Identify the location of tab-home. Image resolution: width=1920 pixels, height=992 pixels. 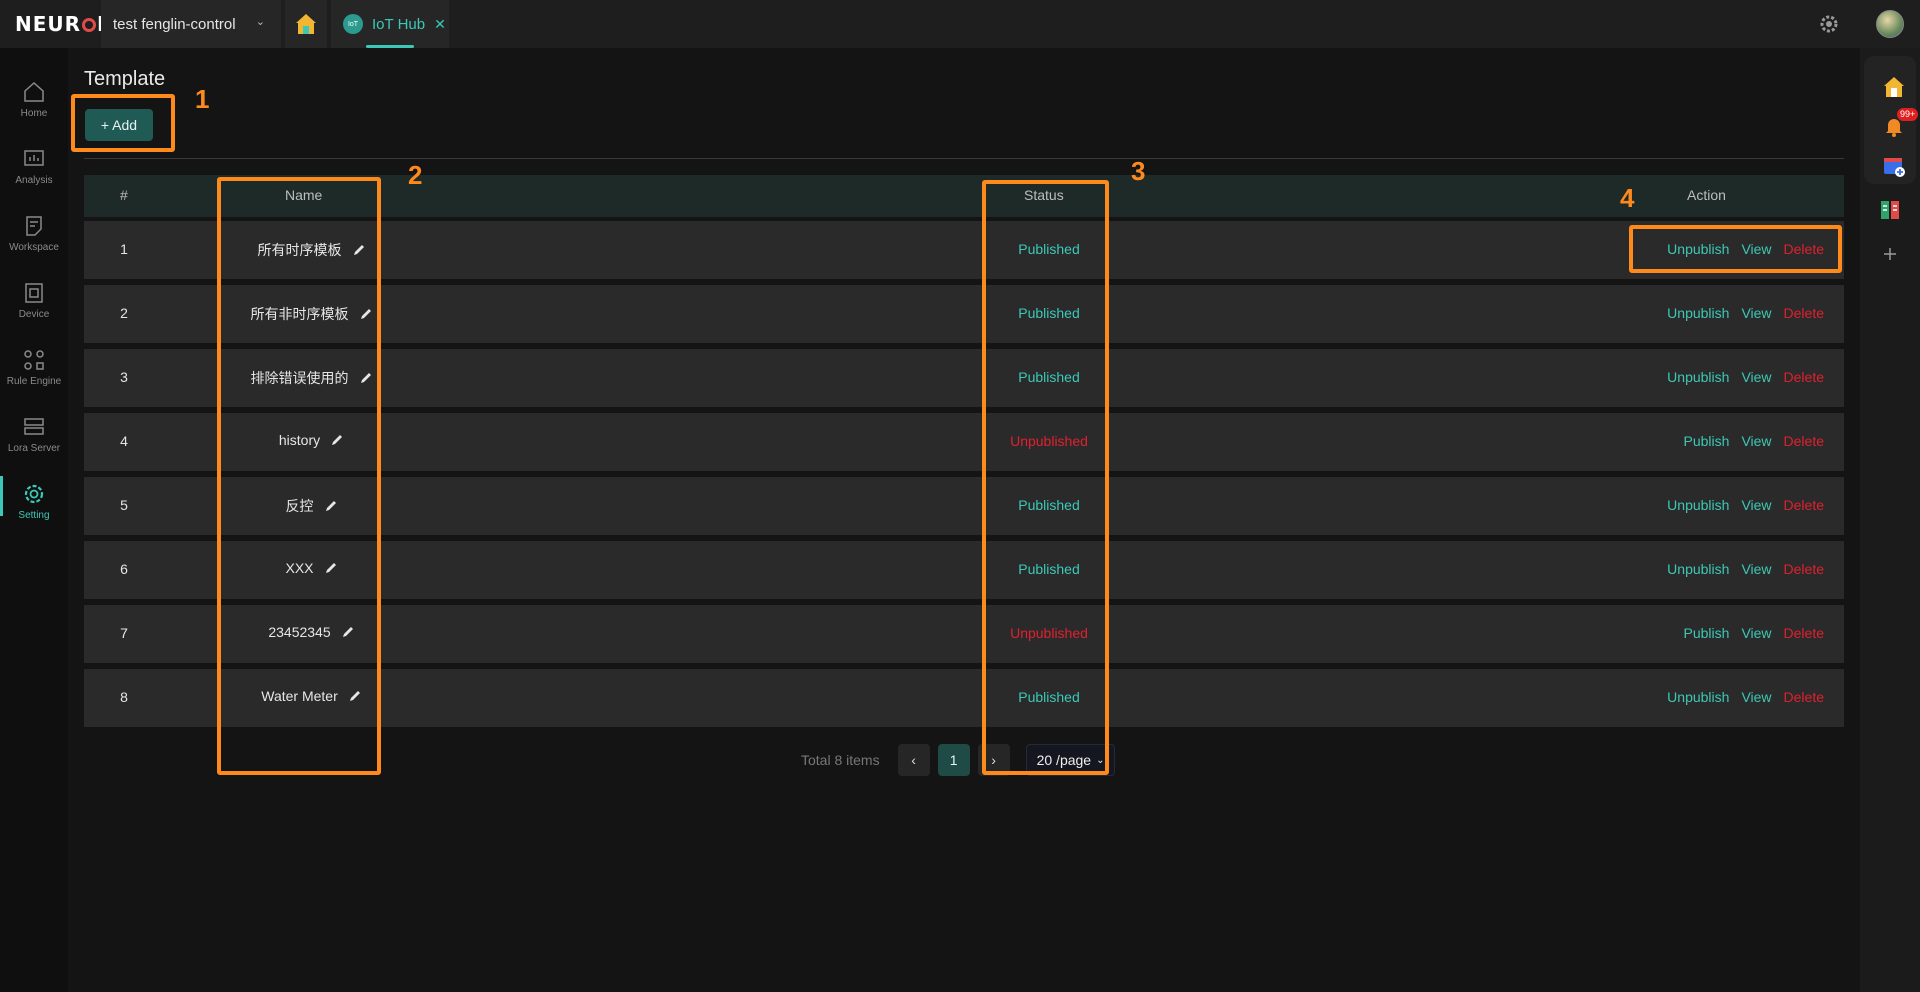
(306, 24).